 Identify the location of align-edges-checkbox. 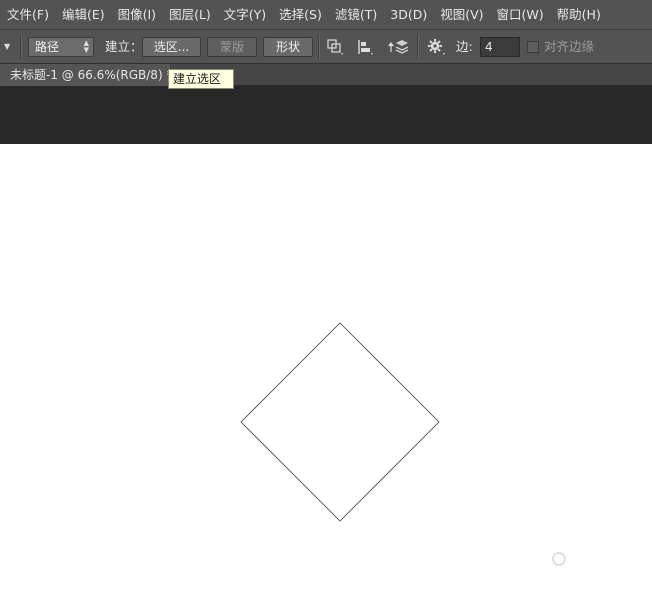
(533, 47).